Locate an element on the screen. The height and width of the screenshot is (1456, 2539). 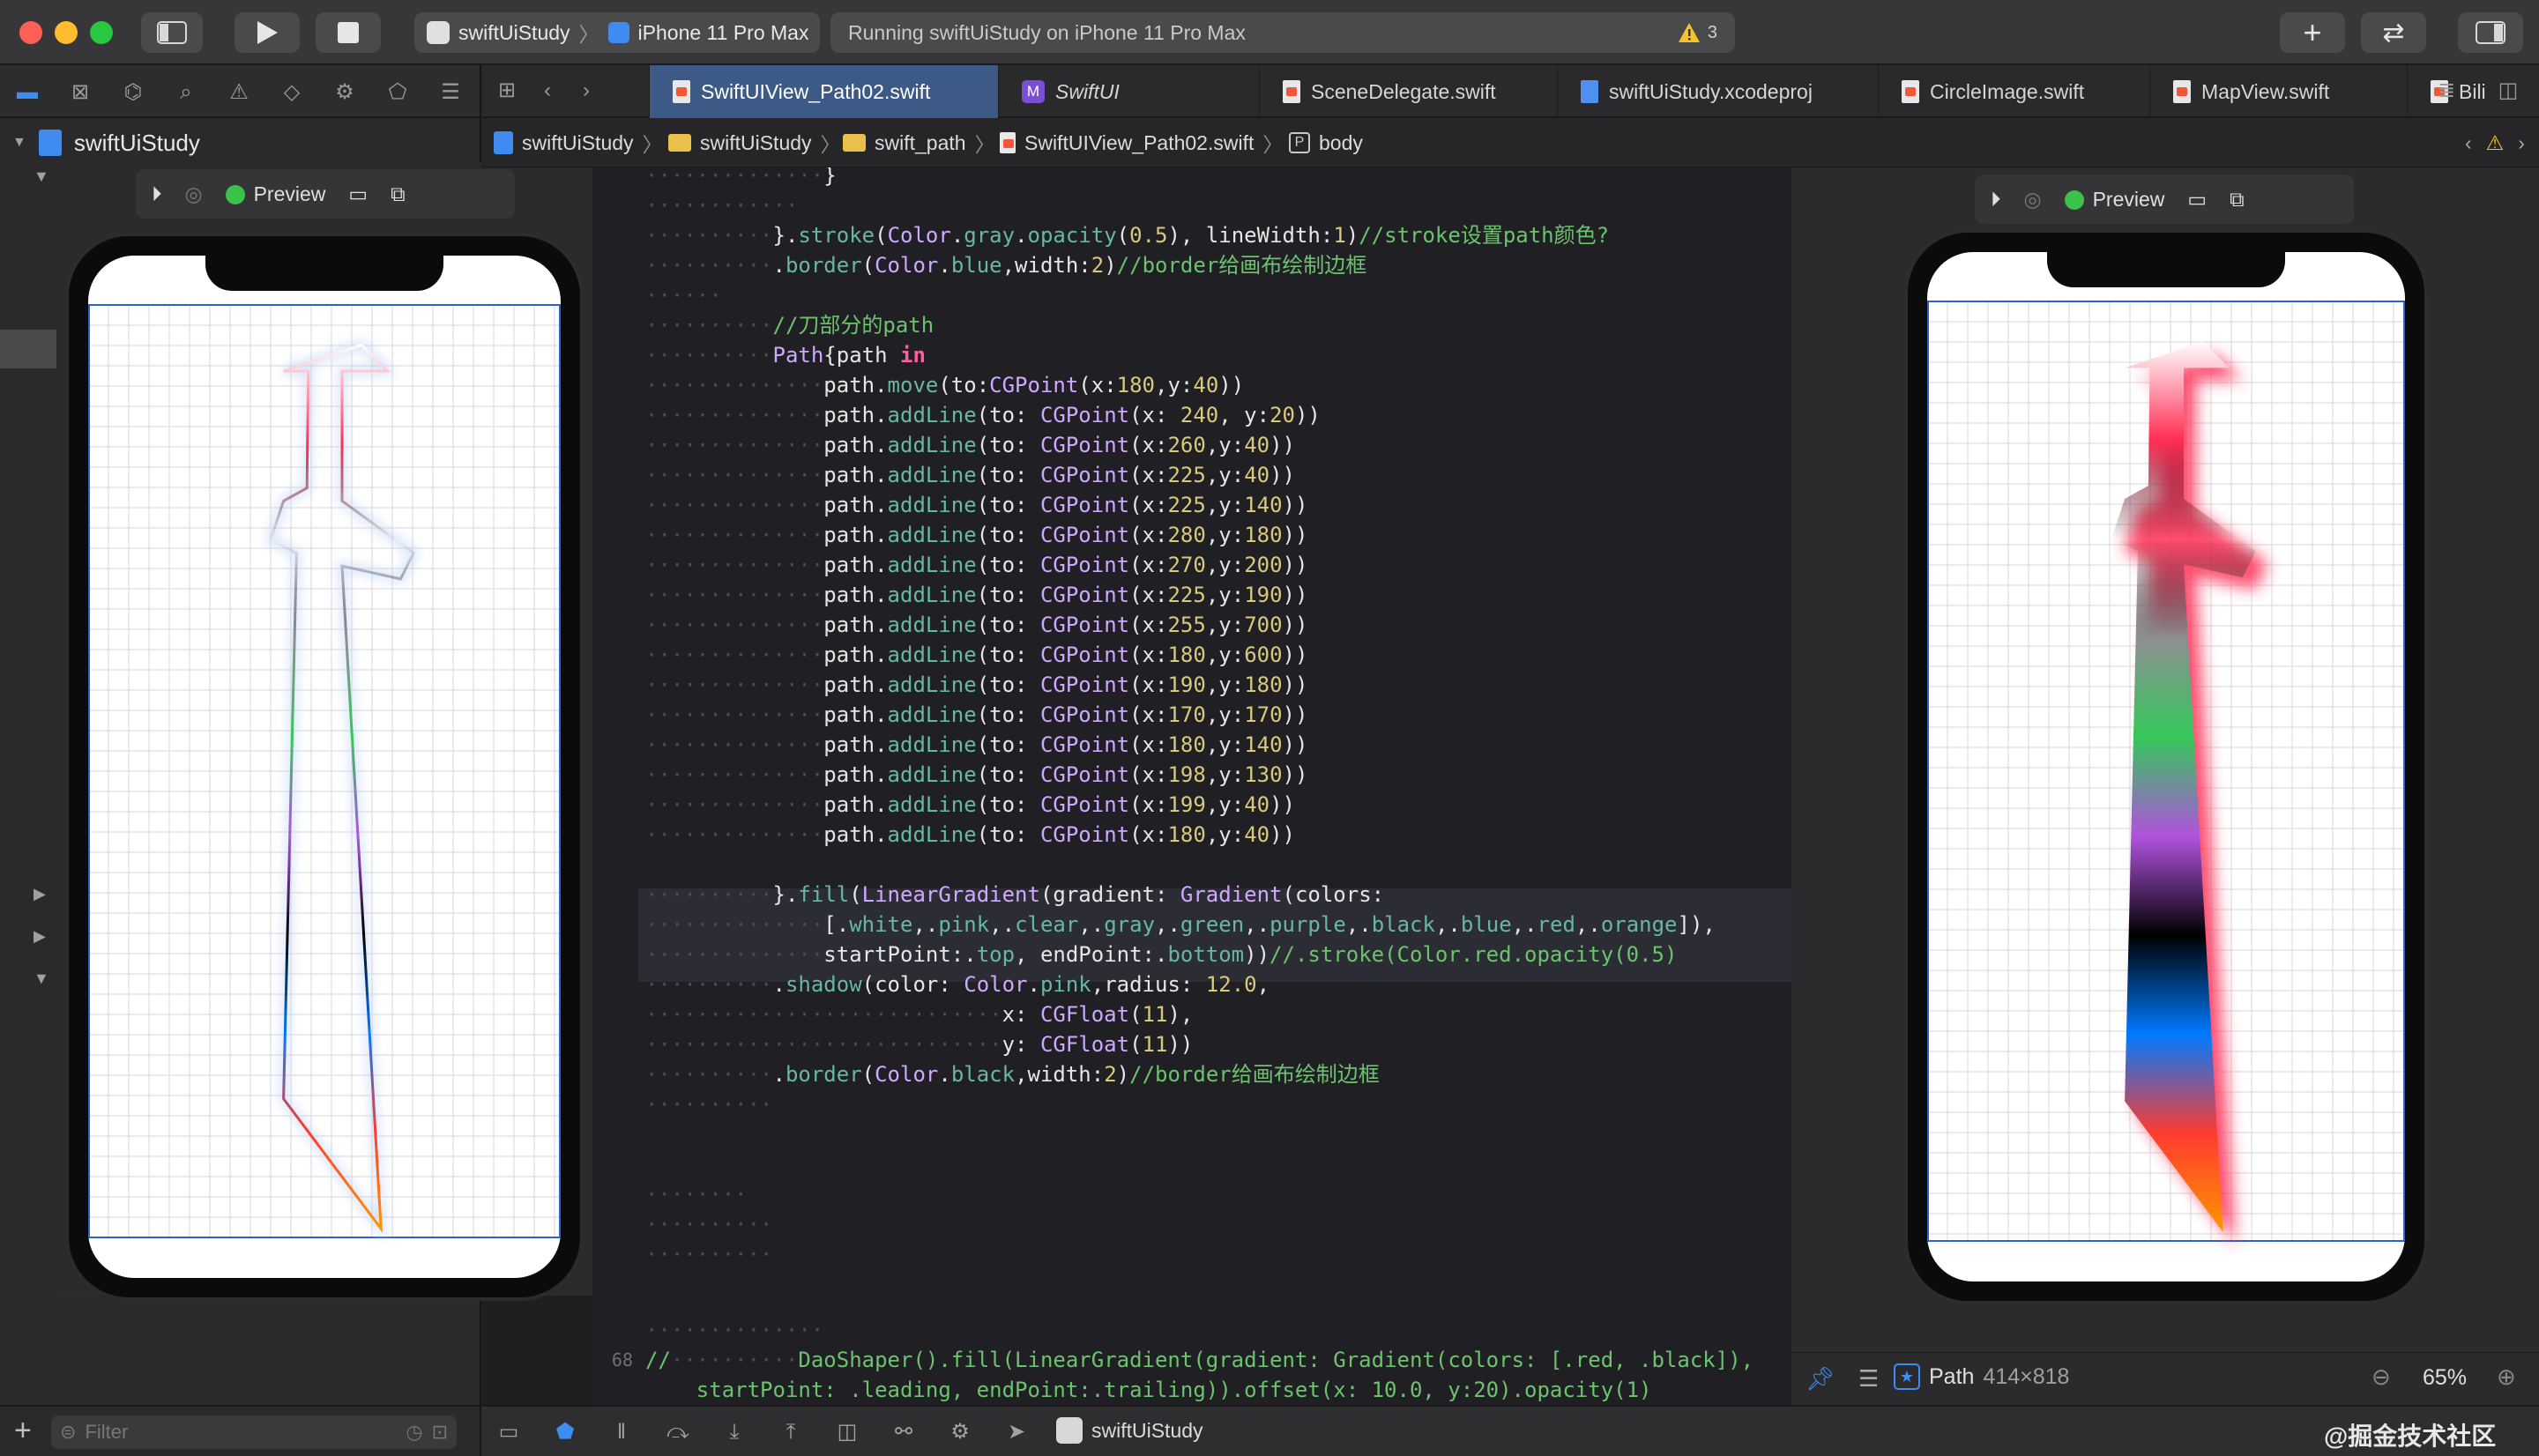
search-icon: ⌕ is located at coordinates (186, 92).